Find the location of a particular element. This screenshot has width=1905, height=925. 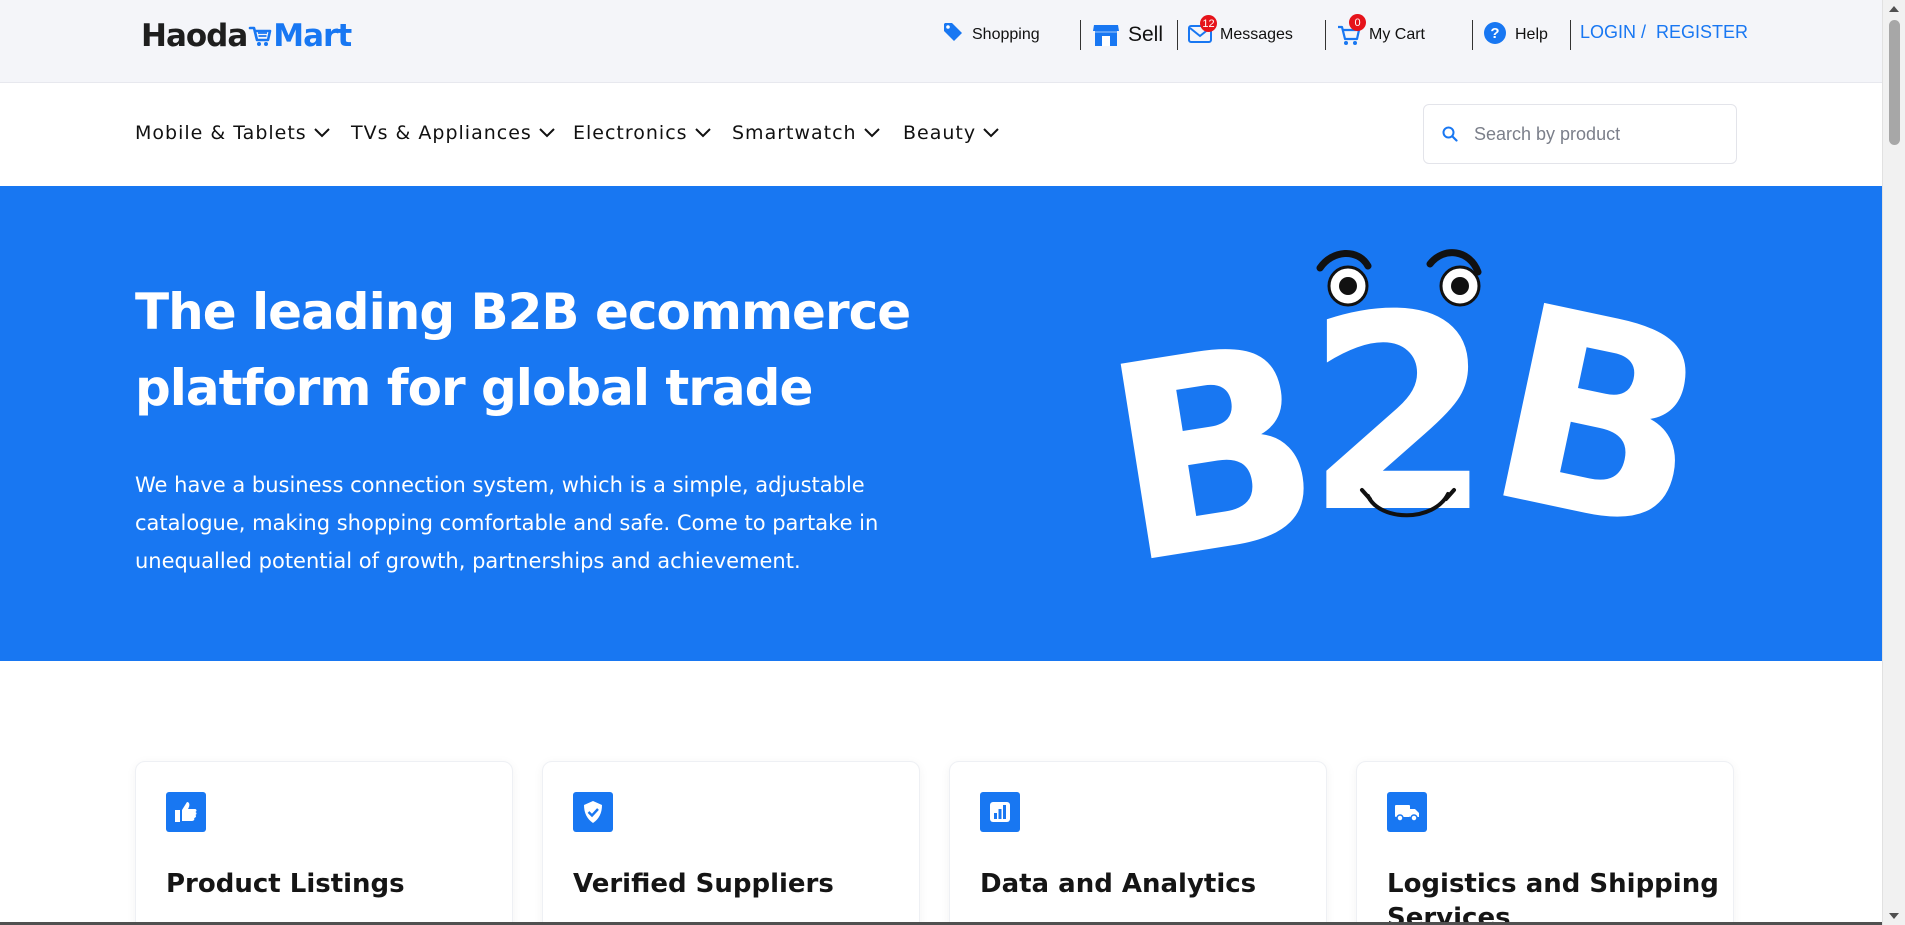

category-tvs-appliances: TVs & Appliances is located at coordinates (453, 133).